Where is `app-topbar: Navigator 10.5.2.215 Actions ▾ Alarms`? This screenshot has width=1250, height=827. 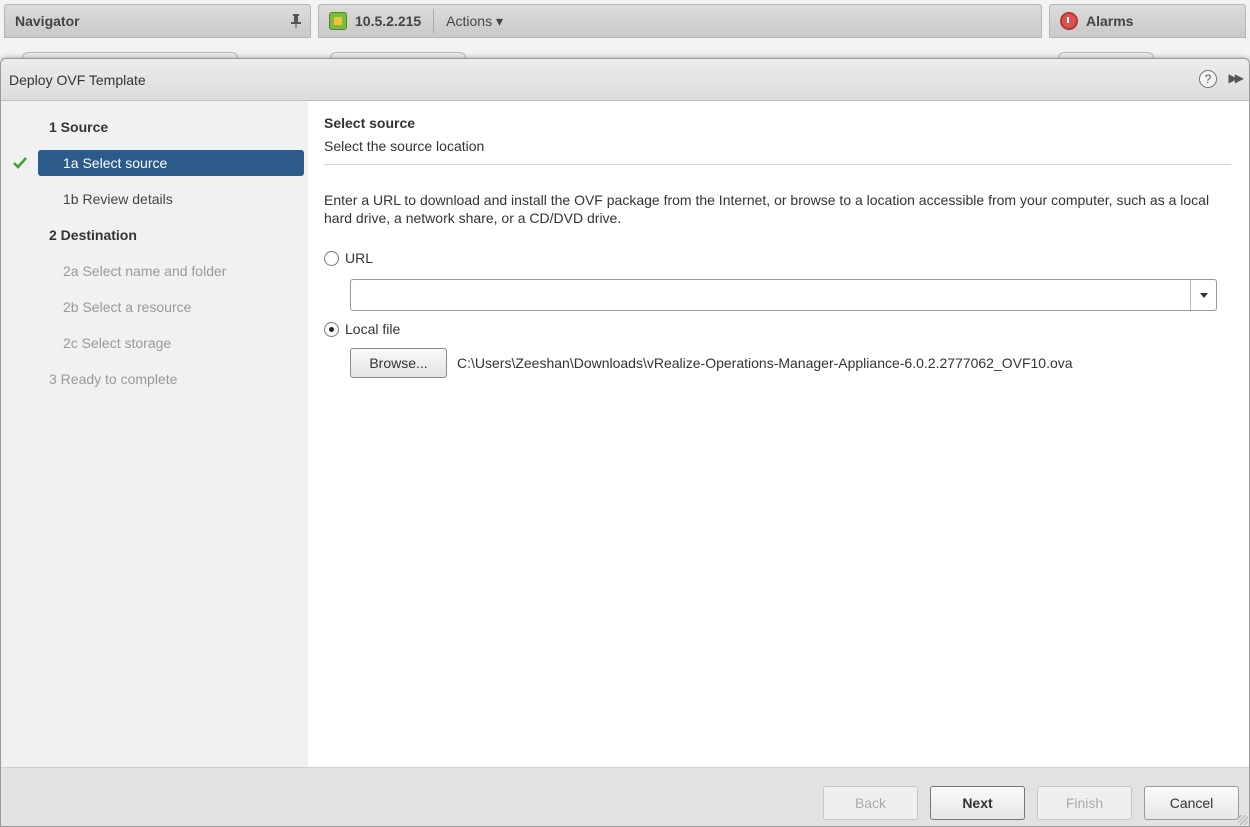 app-topbar: Navigator 10.5.2.215 Actions ▾ Alarms is located at coordinates (625, 32).